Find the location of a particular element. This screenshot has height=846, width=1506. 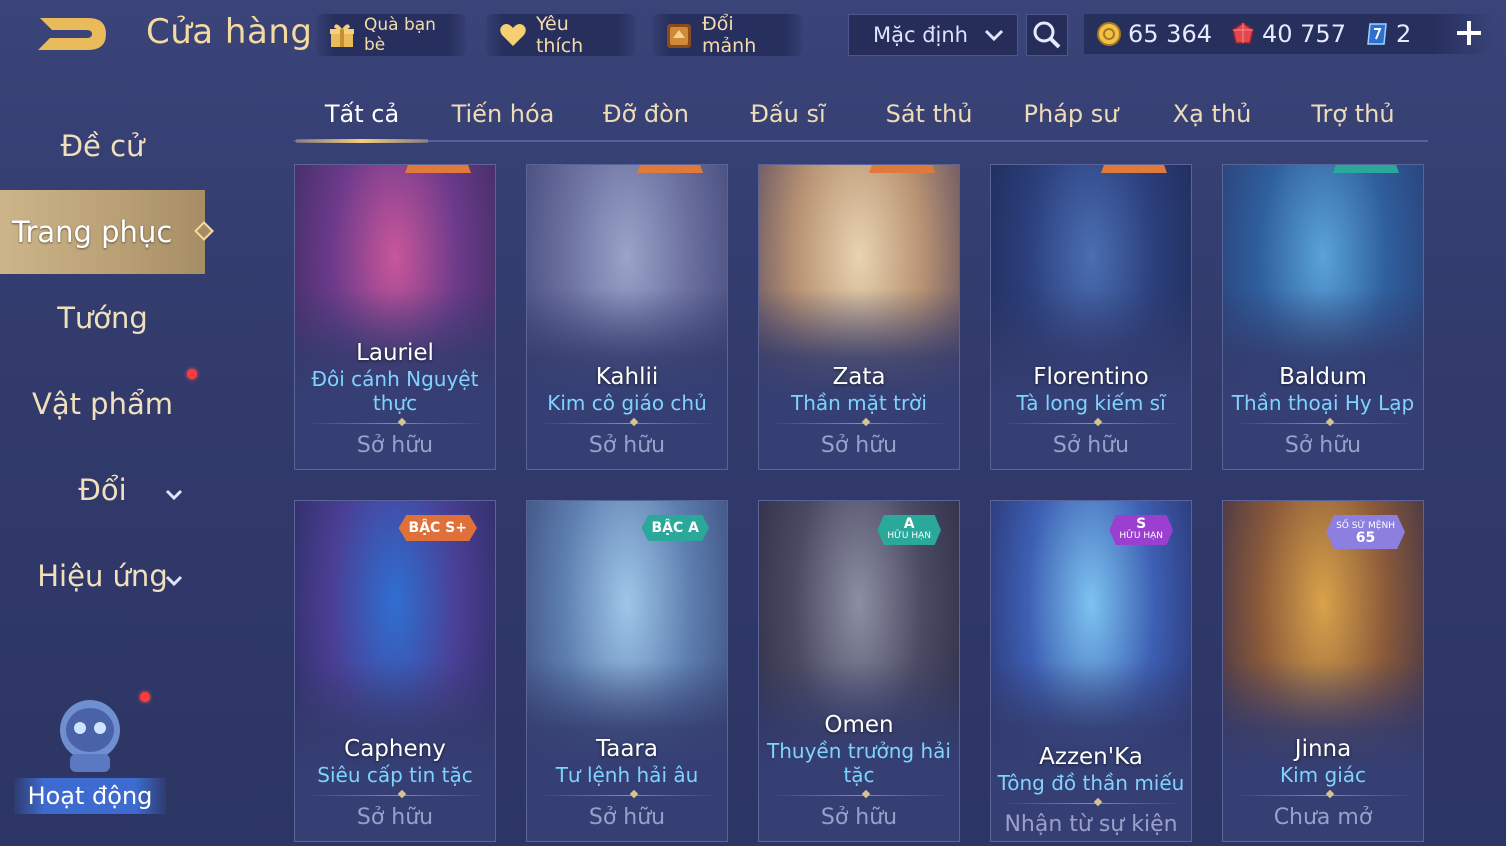

skin-card: Baldum Thần thoại Hy Lạp Sở hữu is located at coordinates (1323, 317).